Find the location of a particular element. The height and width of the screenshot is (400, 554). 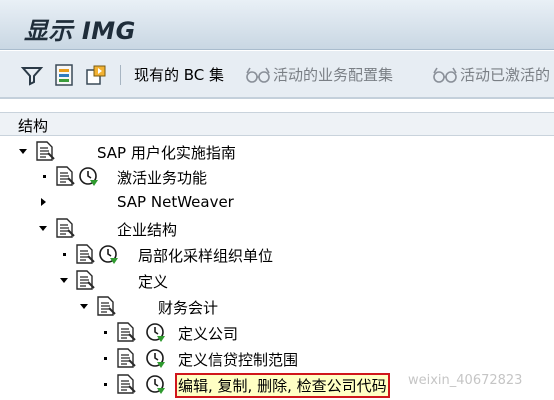

tree-node: 企业结构 is located at coordinates (277, 229).